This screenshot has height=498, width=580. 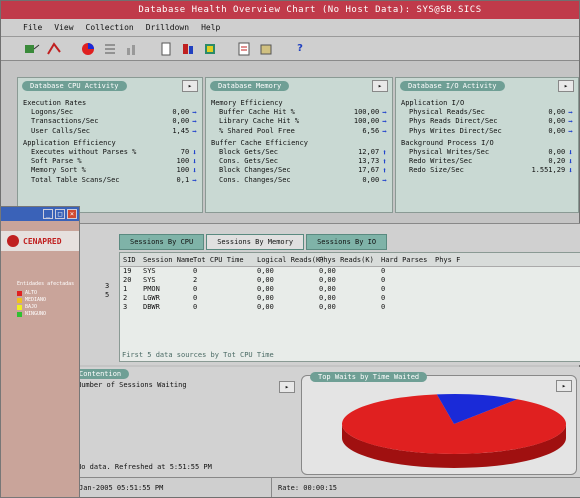 What do you see at coordinates (110, 180) in the screenshot?
I see `metric-row: Total Table Scans/Sec 0,1 ➡` at bounding box center [110, 180].